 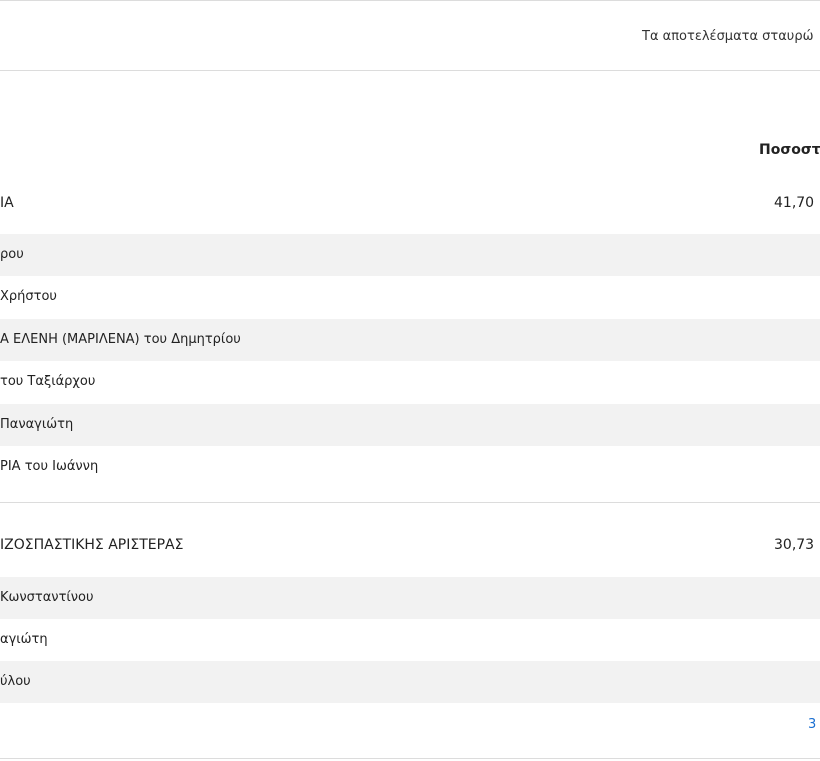 I want to click on candidate-row: ύλου, so click(x=410, y=682).